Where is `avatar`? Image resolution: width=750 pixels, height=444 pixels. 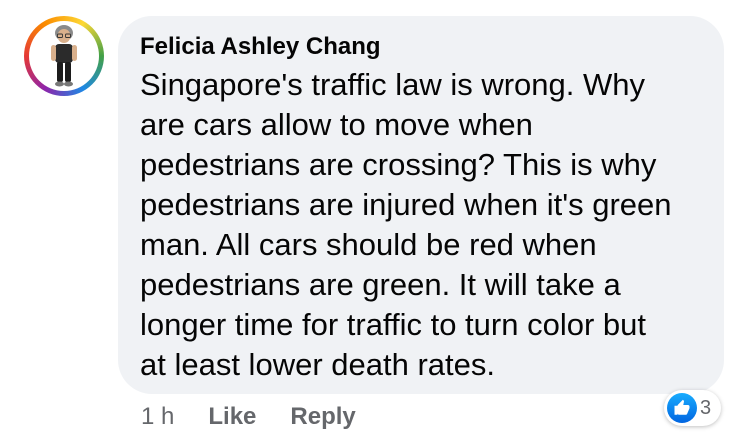 avatar is located at coordinates (64, 56).